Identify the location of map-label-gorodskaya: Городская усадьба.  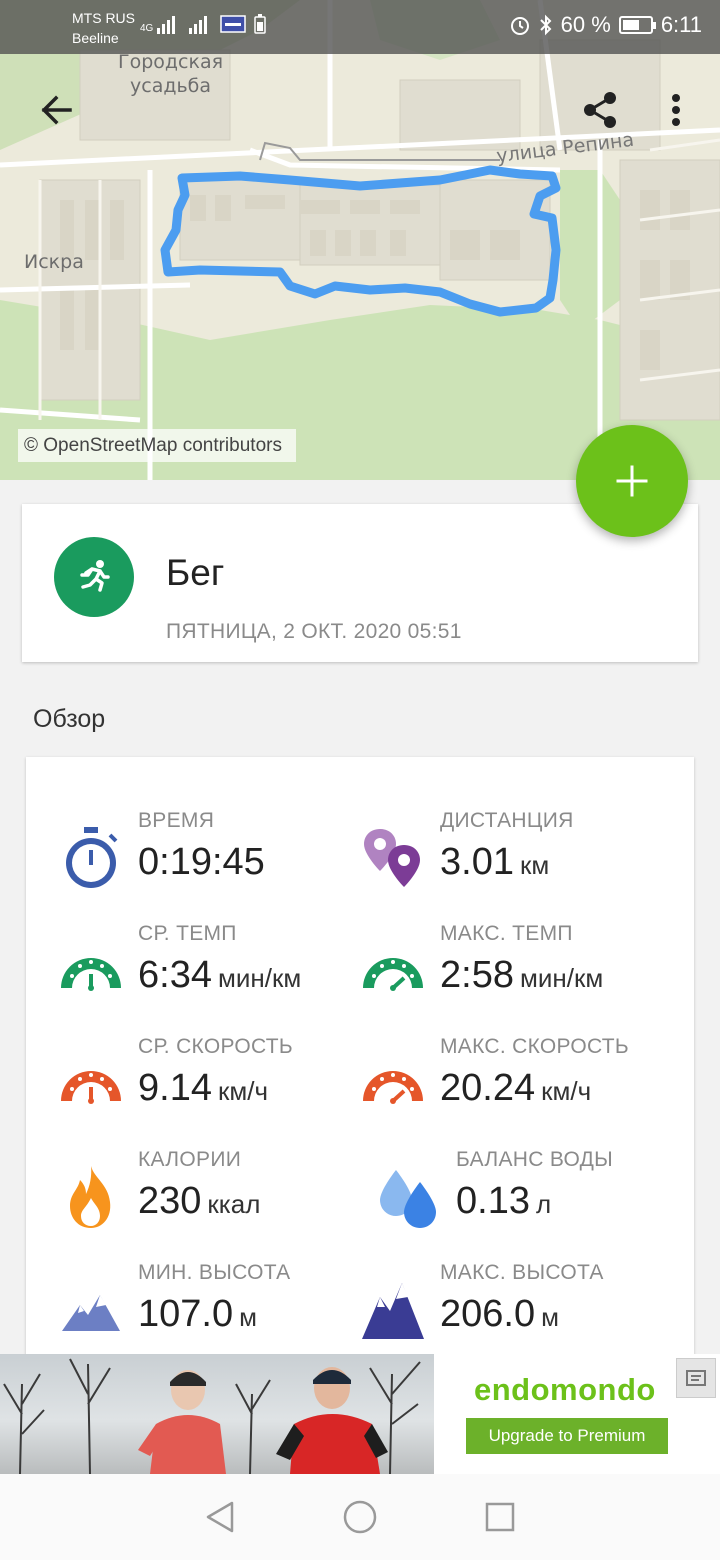
(171, 74).